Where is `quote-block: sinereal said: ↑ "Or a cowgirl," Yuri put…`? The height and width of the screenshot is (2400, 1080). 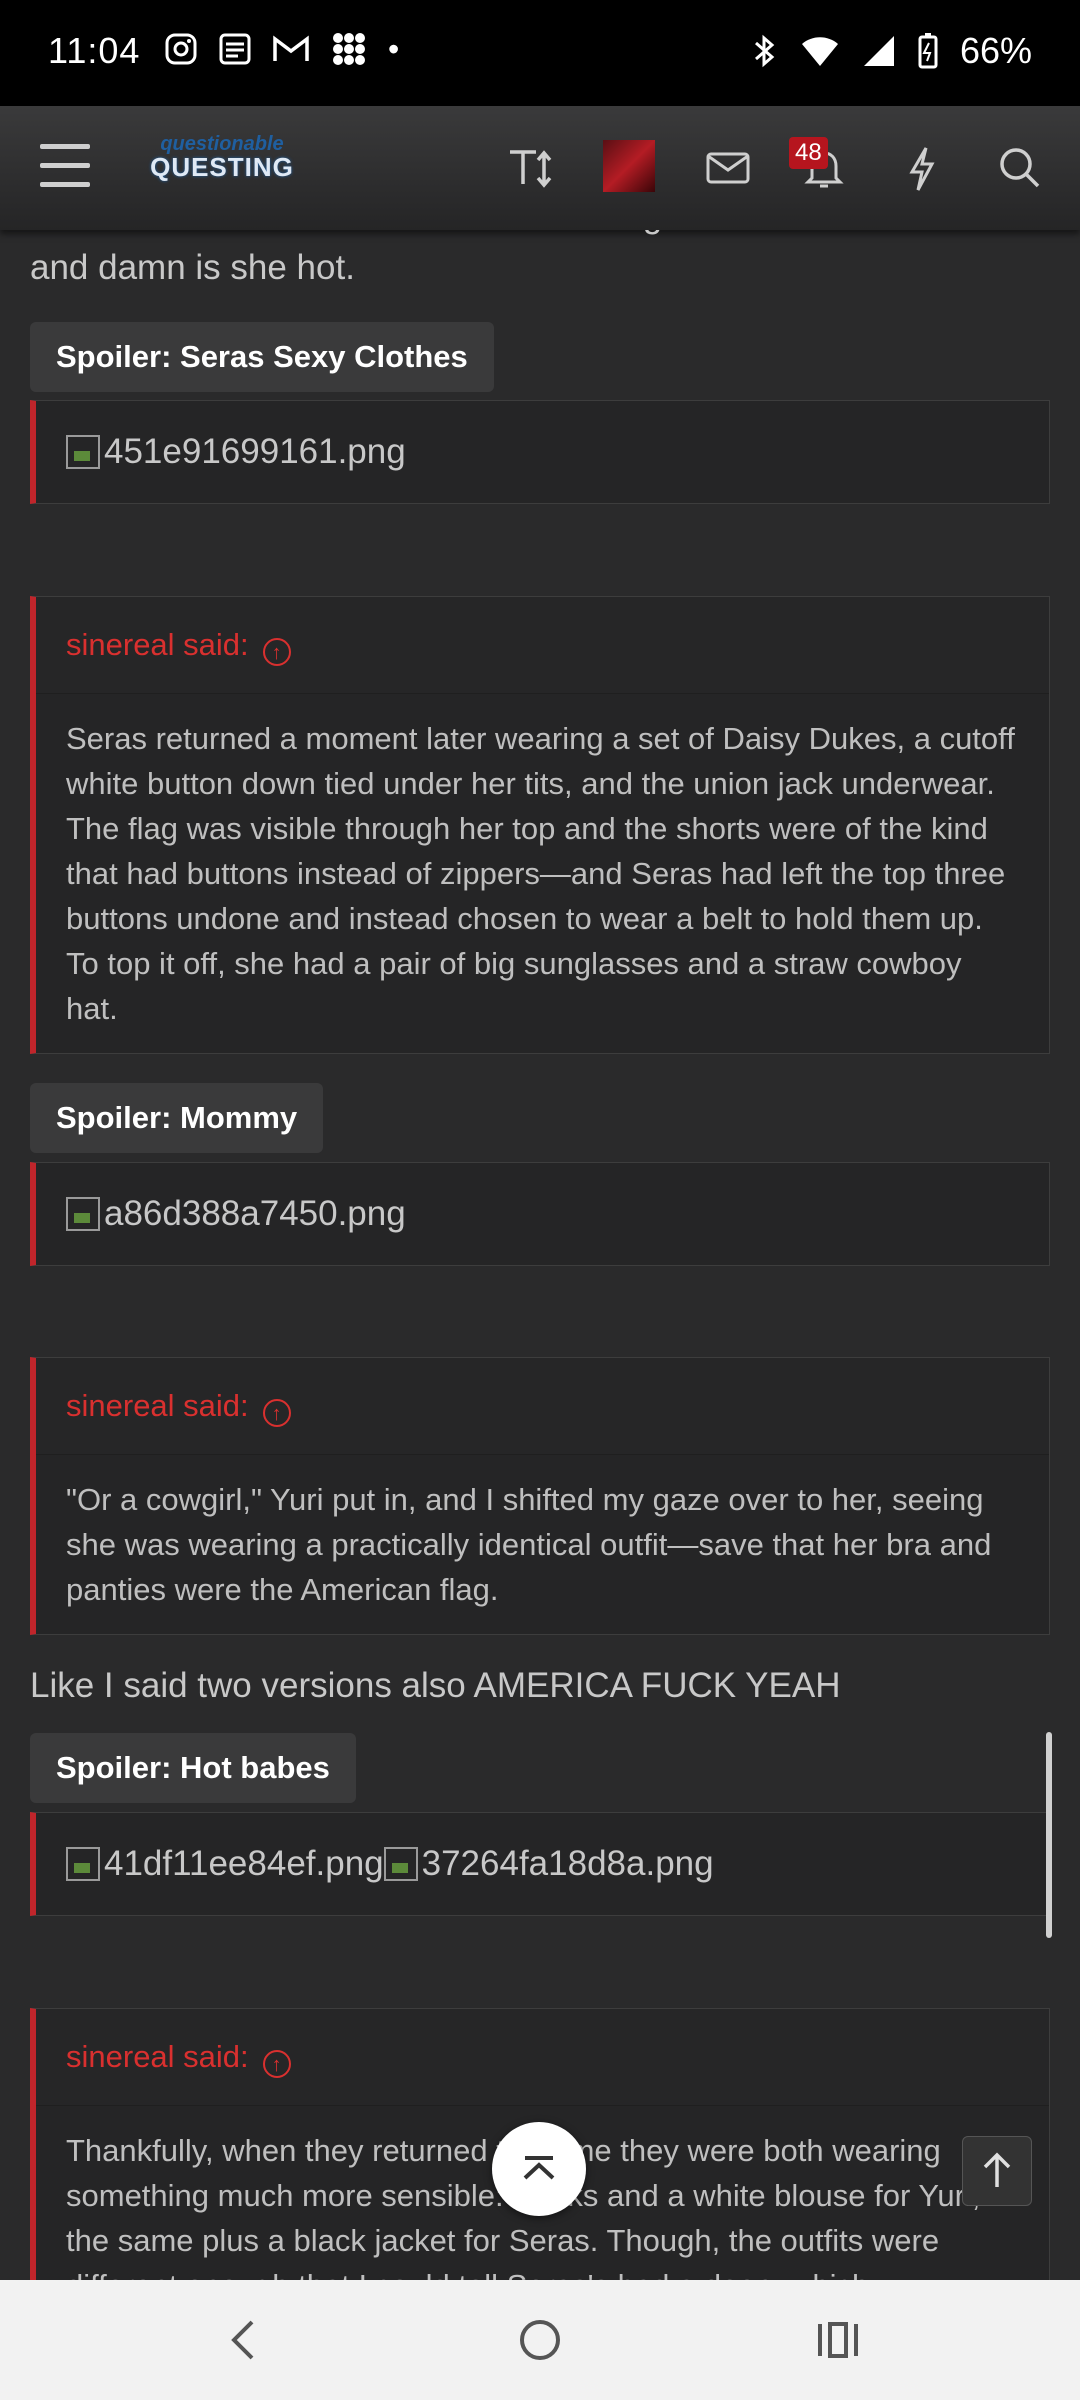
quote-block: sinereal said: ↑ "Or a cowgirl," Yuri put… is located at coordinates (540, 1496).